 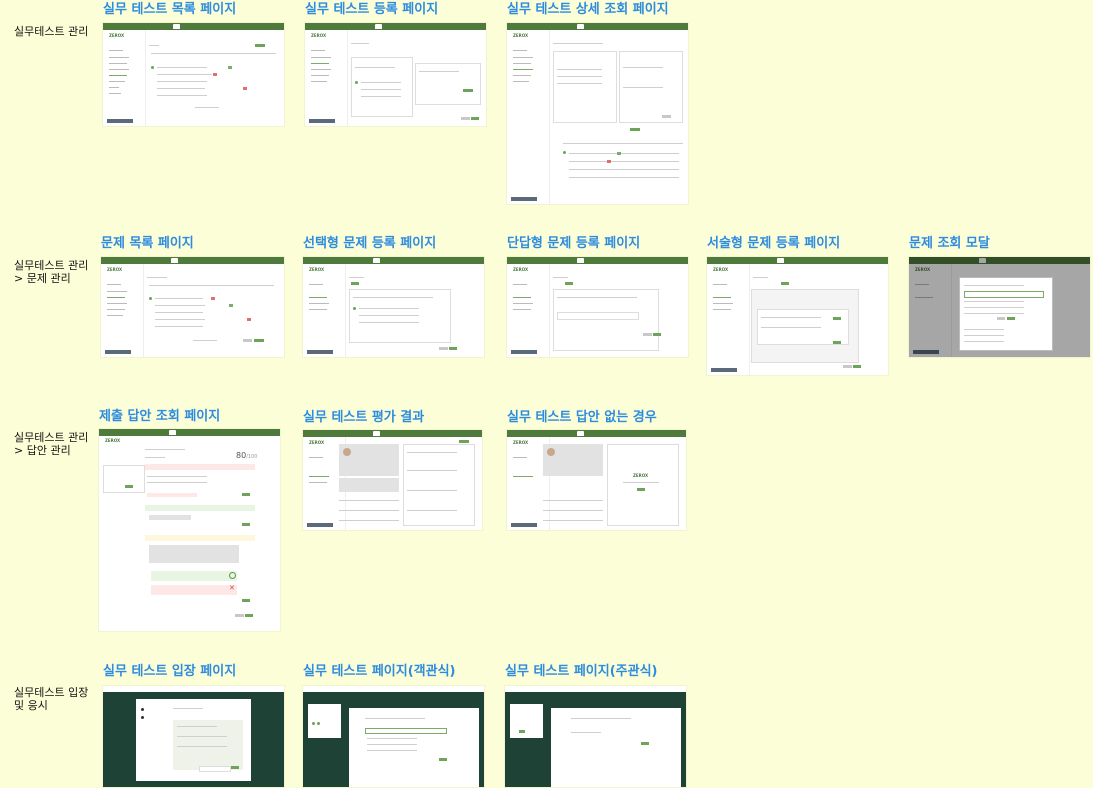 I want to click on thumb-short-answer: ZEROX, so click(x=597, y=307).